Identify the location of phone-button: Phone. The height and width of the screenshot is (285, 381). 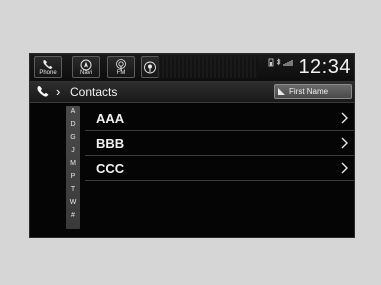
(48, 67).